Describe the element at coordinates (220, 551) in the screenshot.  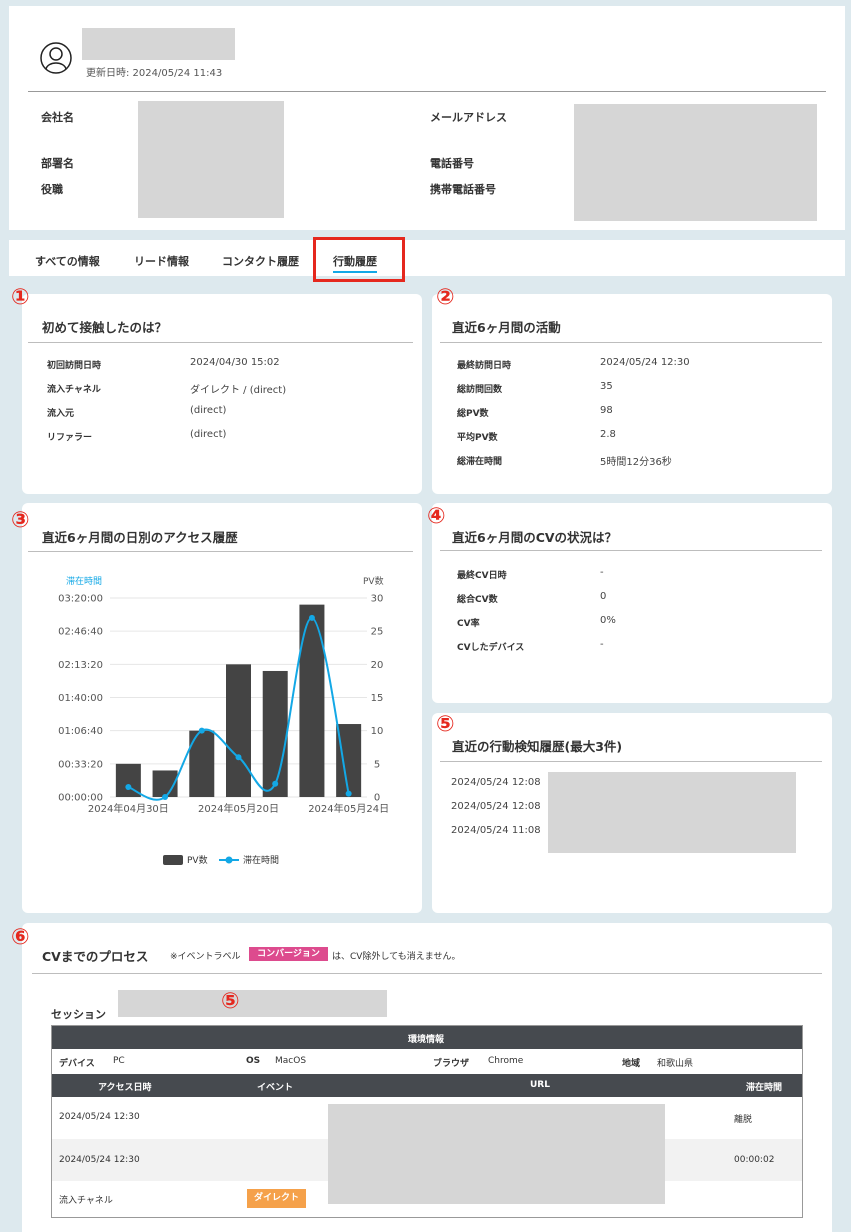
I see `chart-divider` at that location.